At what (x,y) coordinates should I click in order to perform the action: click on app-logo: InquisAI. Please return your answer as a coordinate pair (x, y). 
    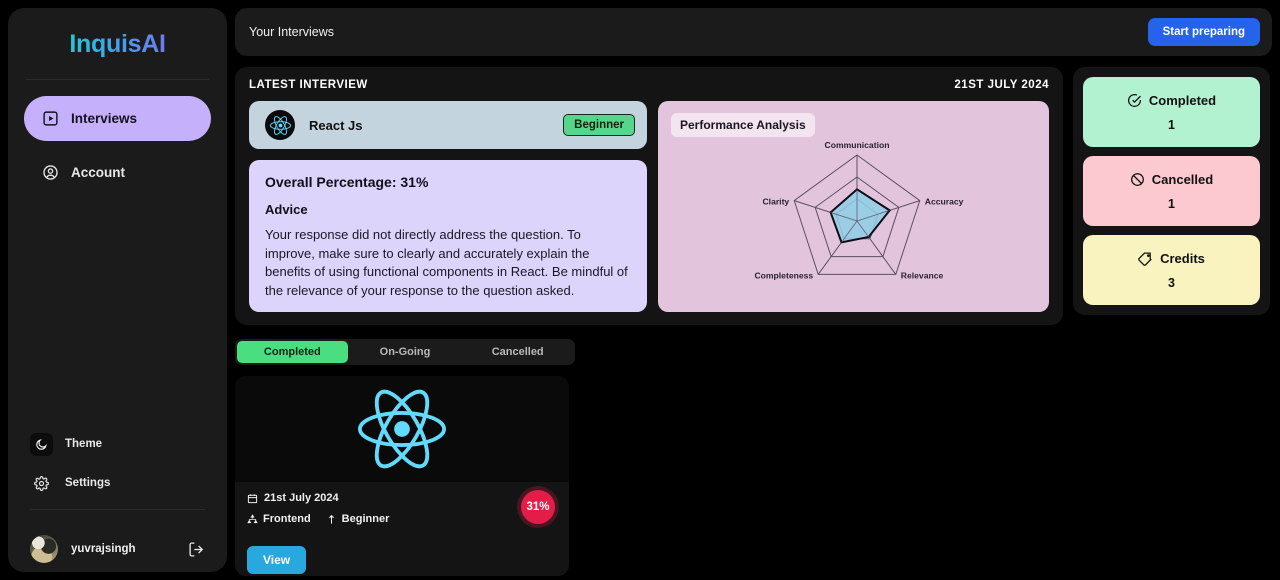
    Looking at the image, I should click on (117, 44).